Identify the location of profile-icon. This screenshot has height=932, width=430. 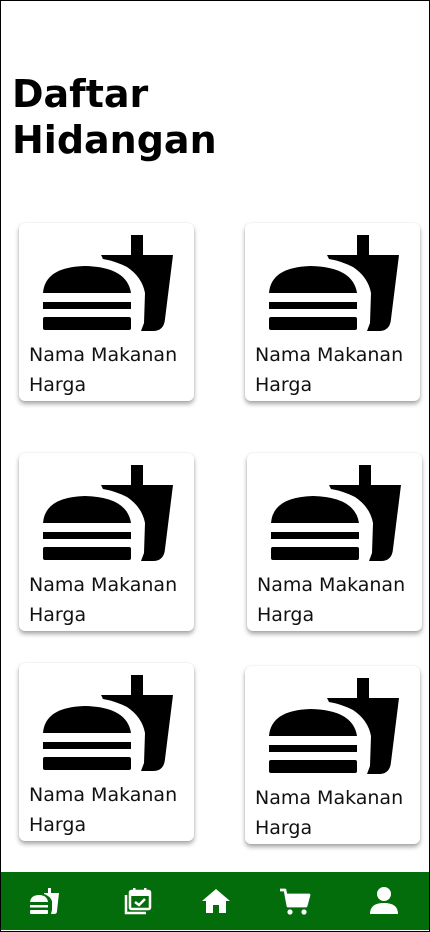
(384, 900).